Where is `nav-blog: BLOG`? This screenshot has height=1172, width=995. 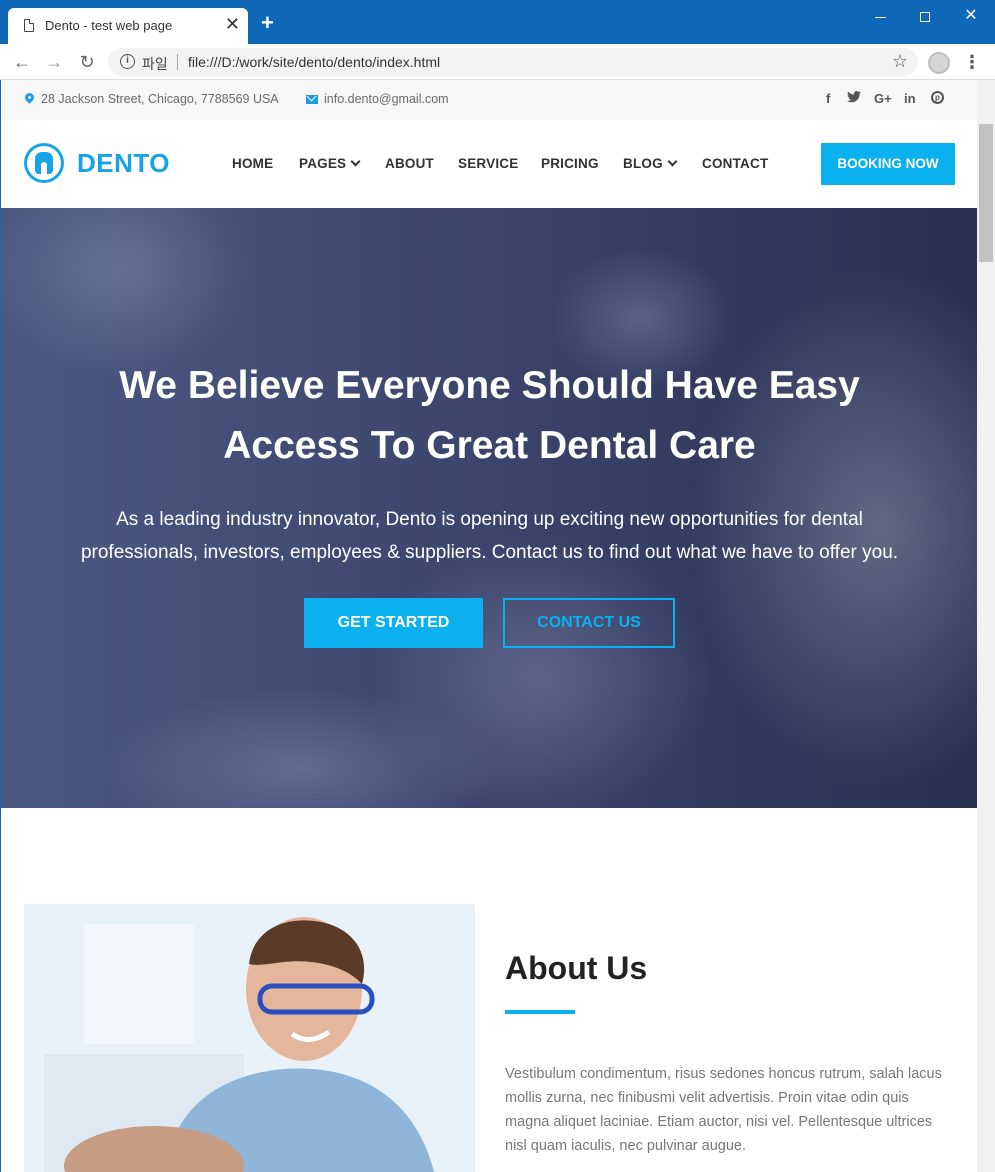
nav-blog: BLOG is located at coordinates (650, 163).